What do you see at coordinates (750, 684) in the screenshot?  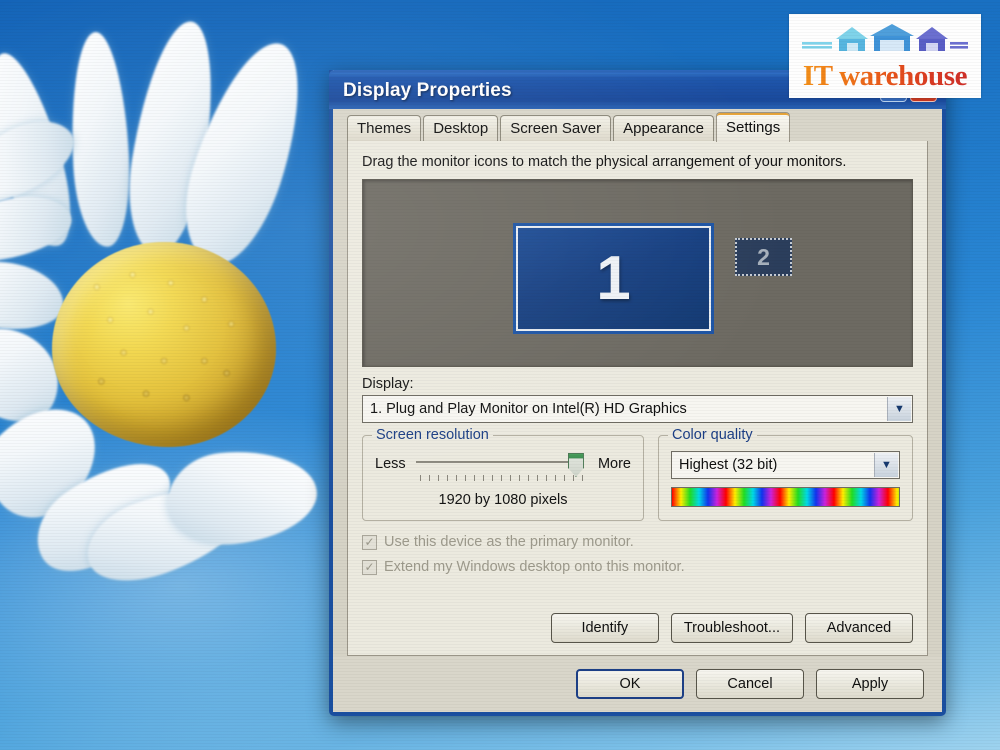 I see `cancel-button: Cancel` at bounding box center [750, 684].